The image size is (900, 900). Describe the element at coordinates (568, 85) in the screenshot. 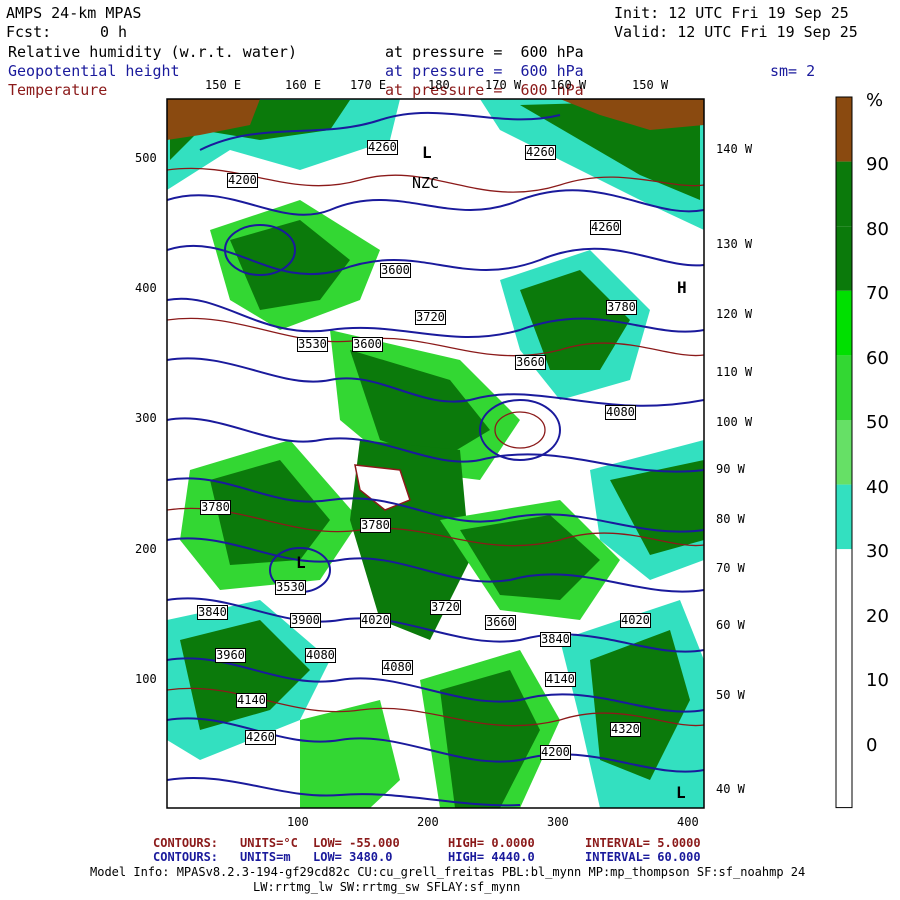

I see `lon-label: 160 W` at that location.